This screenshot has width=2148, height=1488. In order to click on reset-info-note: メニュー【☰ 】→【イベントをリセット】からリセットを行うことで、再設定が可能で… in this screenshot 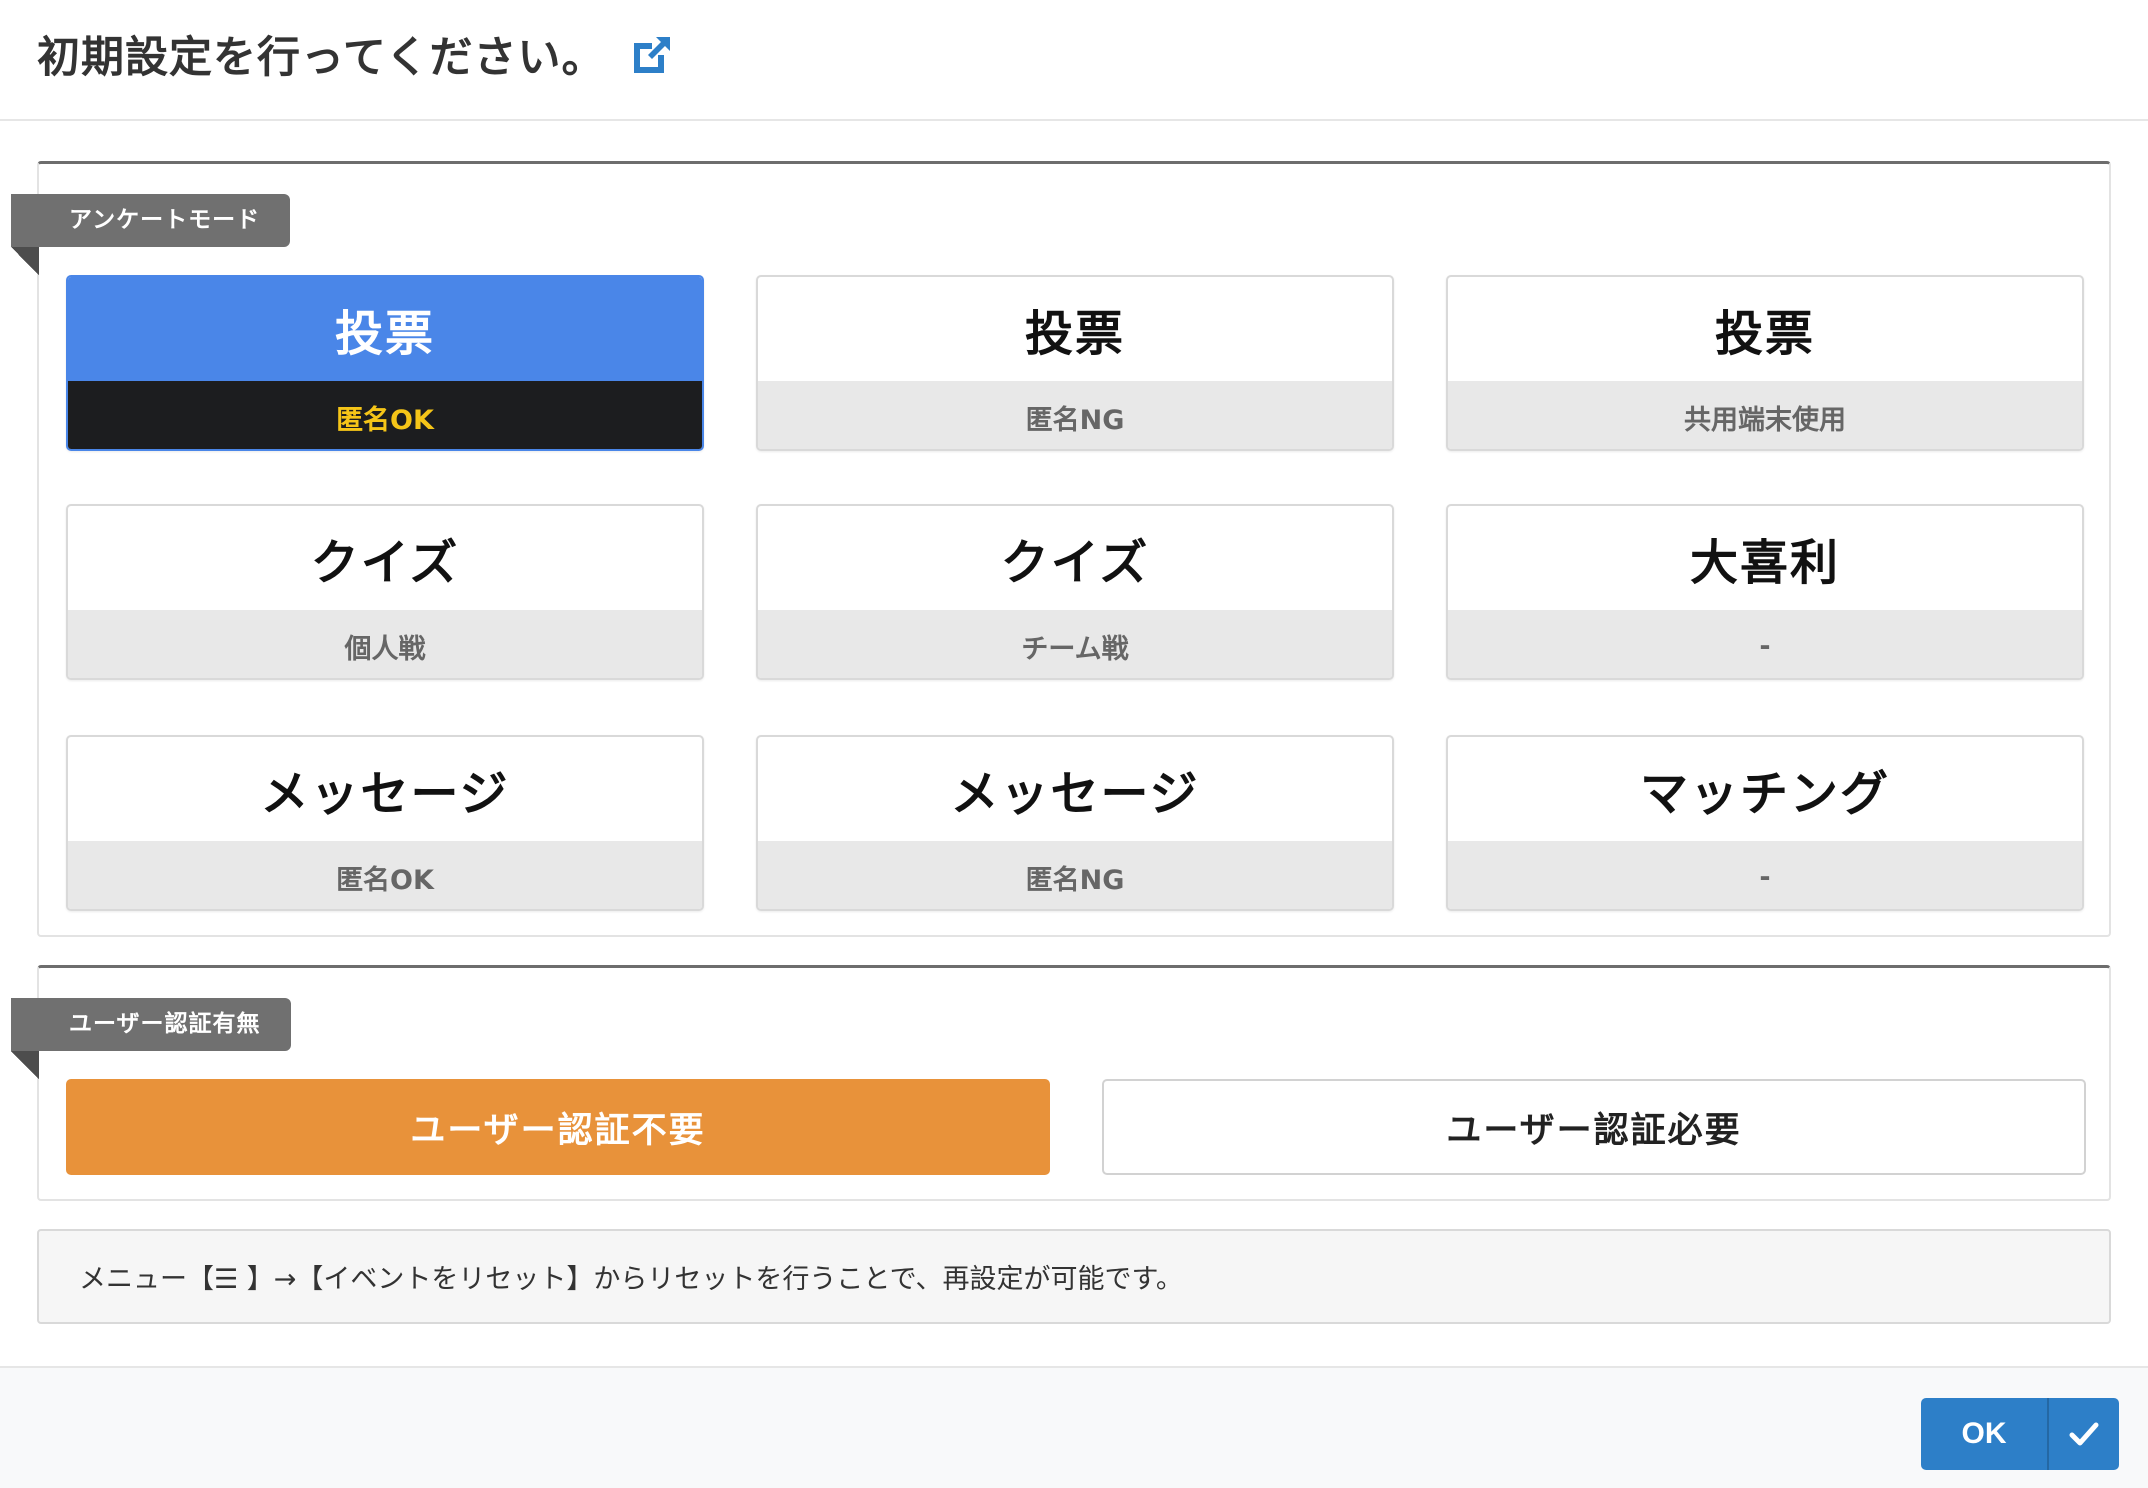, I will do `click(1074, 1276)`.